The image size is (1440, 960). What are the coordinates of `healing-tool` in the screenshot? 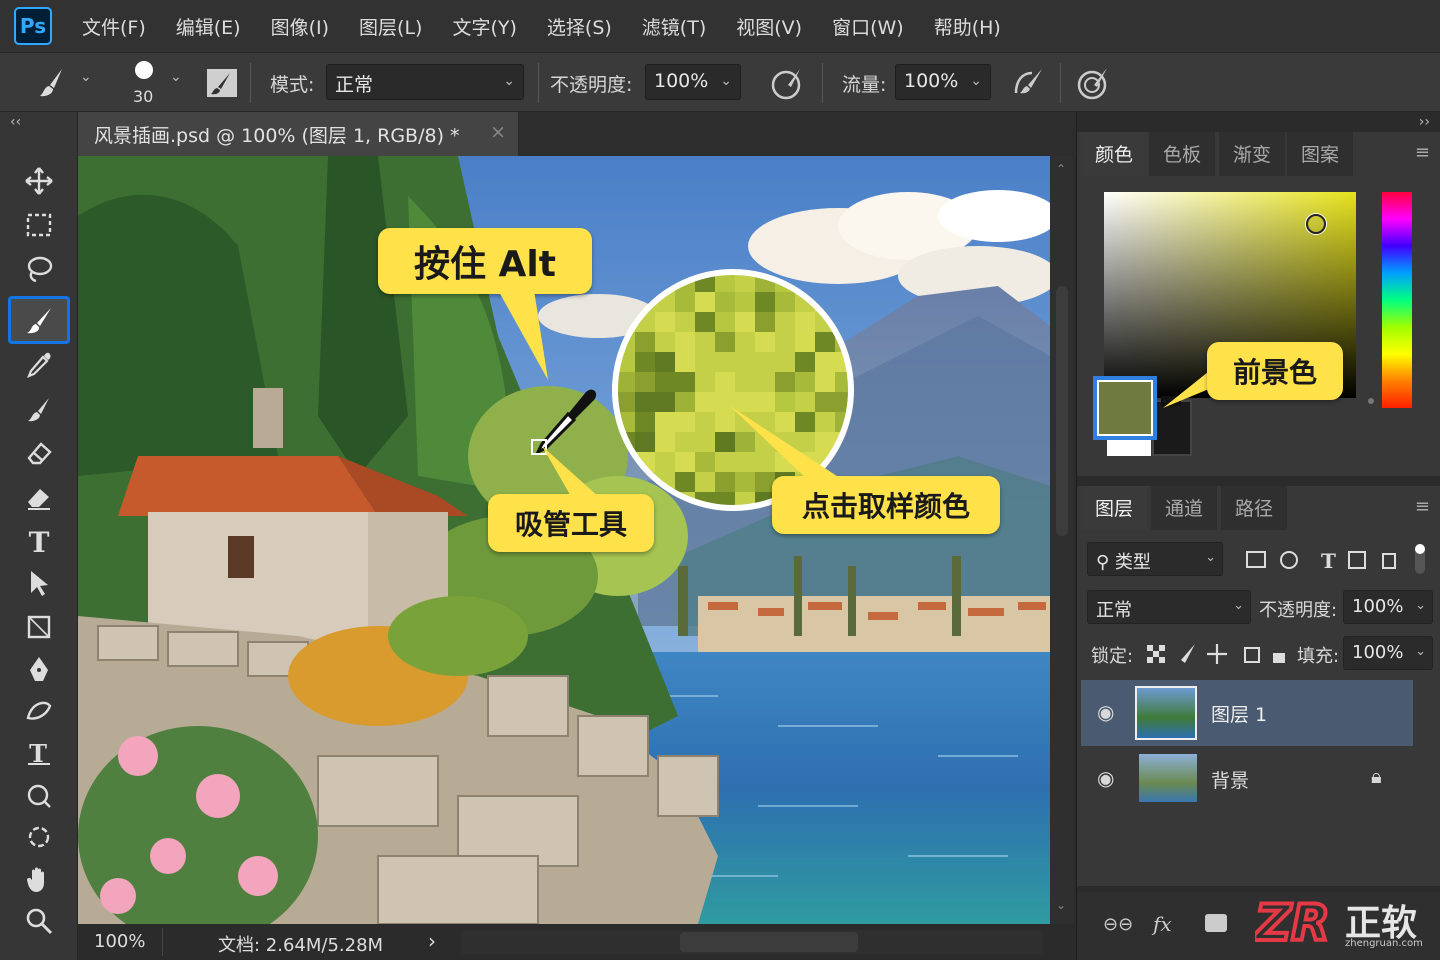 It's located at (39, 409).